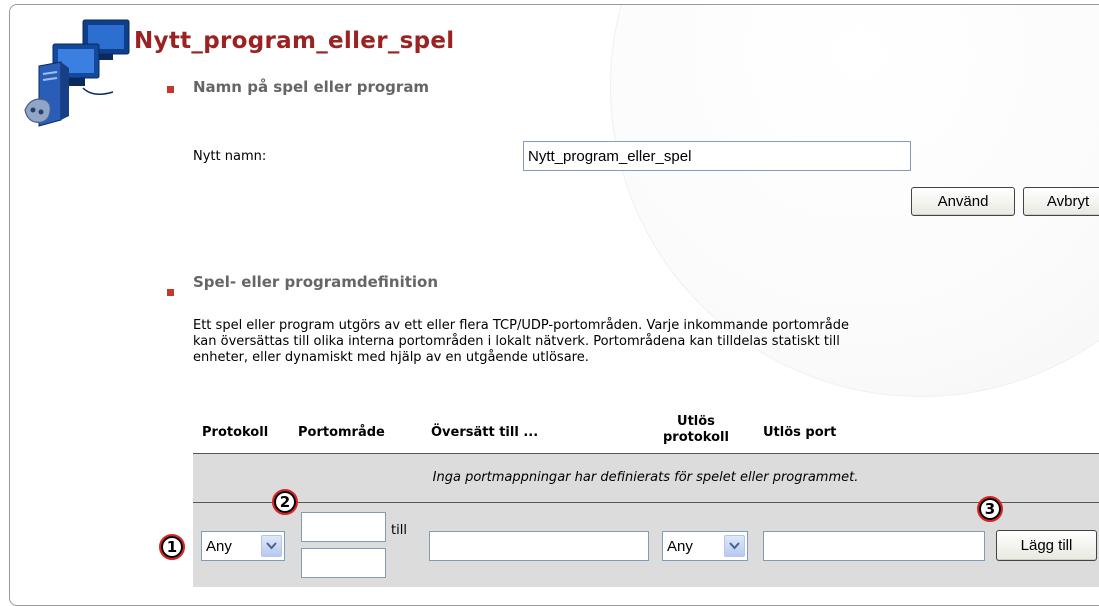  I want to click on new-name-label: Nytt namn:, so click(230, 156).